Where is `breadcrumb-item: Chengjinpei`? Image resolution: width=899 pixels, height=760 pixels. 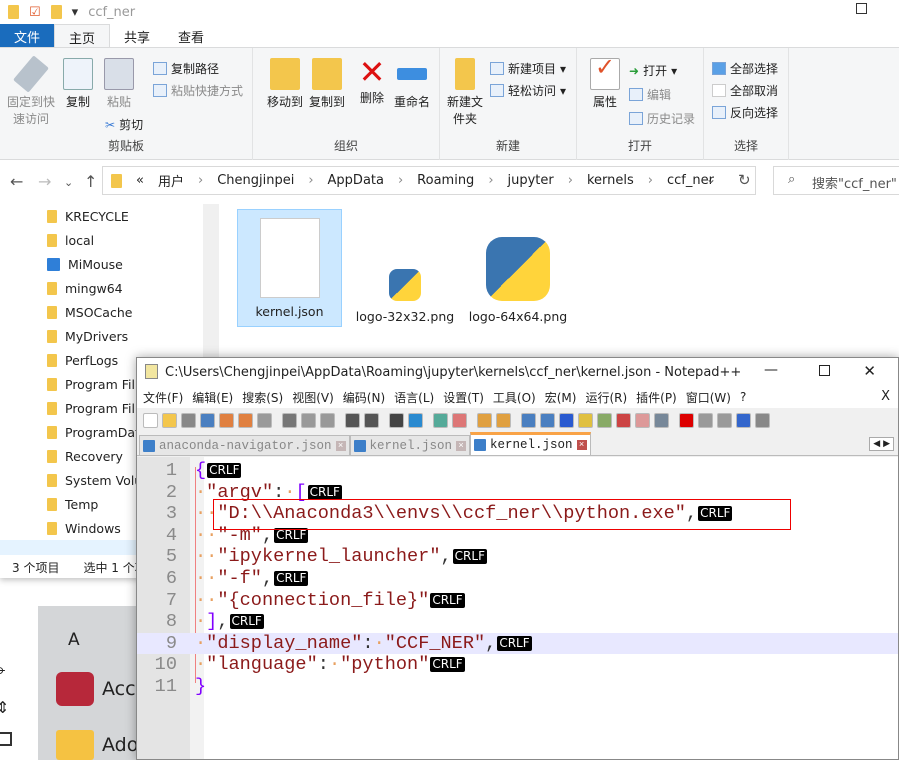
breadcrumb-item: Chengjinpei is located at coordinates (255, 180).